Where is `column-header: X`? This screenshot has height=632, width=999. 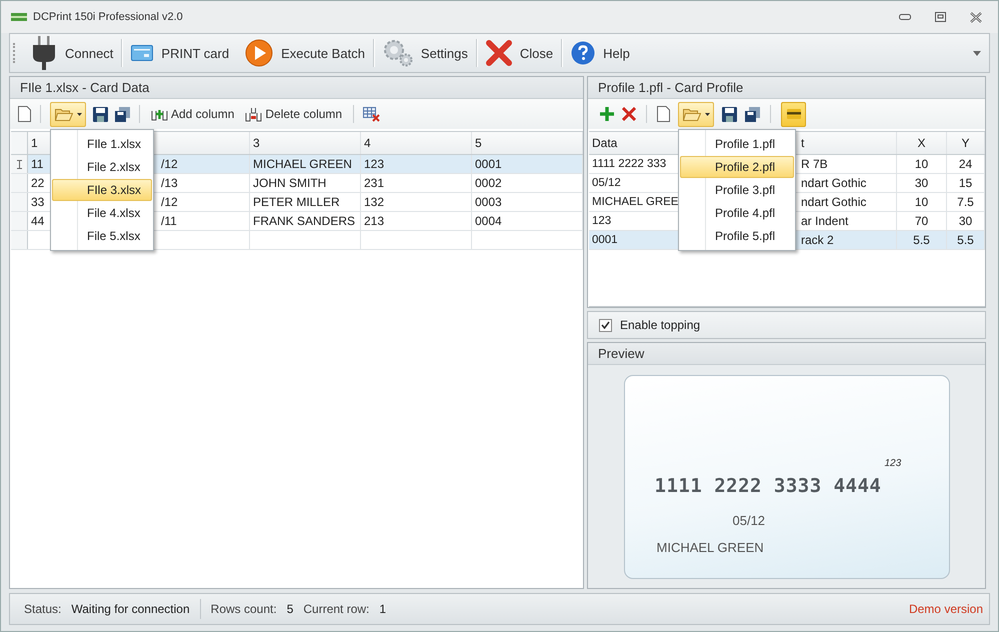 column-header: X is located at coordinates (921, 143).